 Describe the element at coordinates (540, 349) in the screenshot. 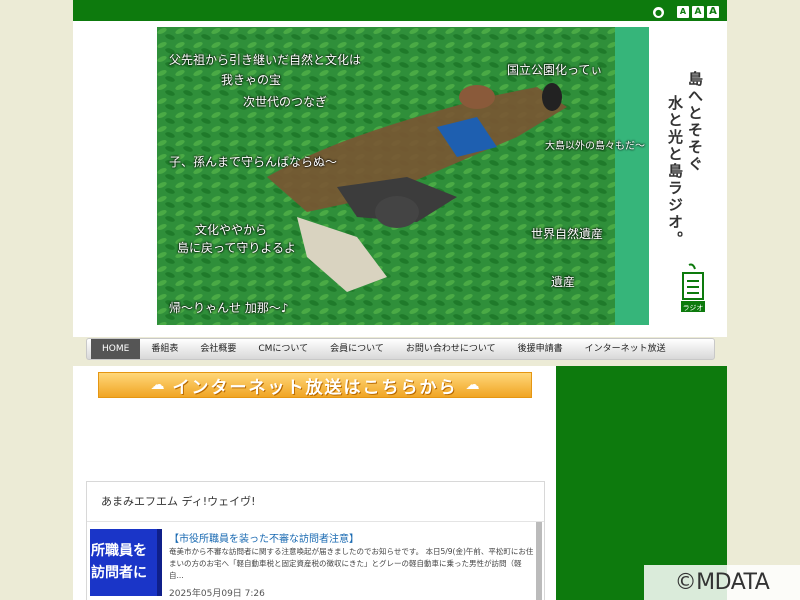

I see `nav-item-sponsorship: 後援申請書` at that location.